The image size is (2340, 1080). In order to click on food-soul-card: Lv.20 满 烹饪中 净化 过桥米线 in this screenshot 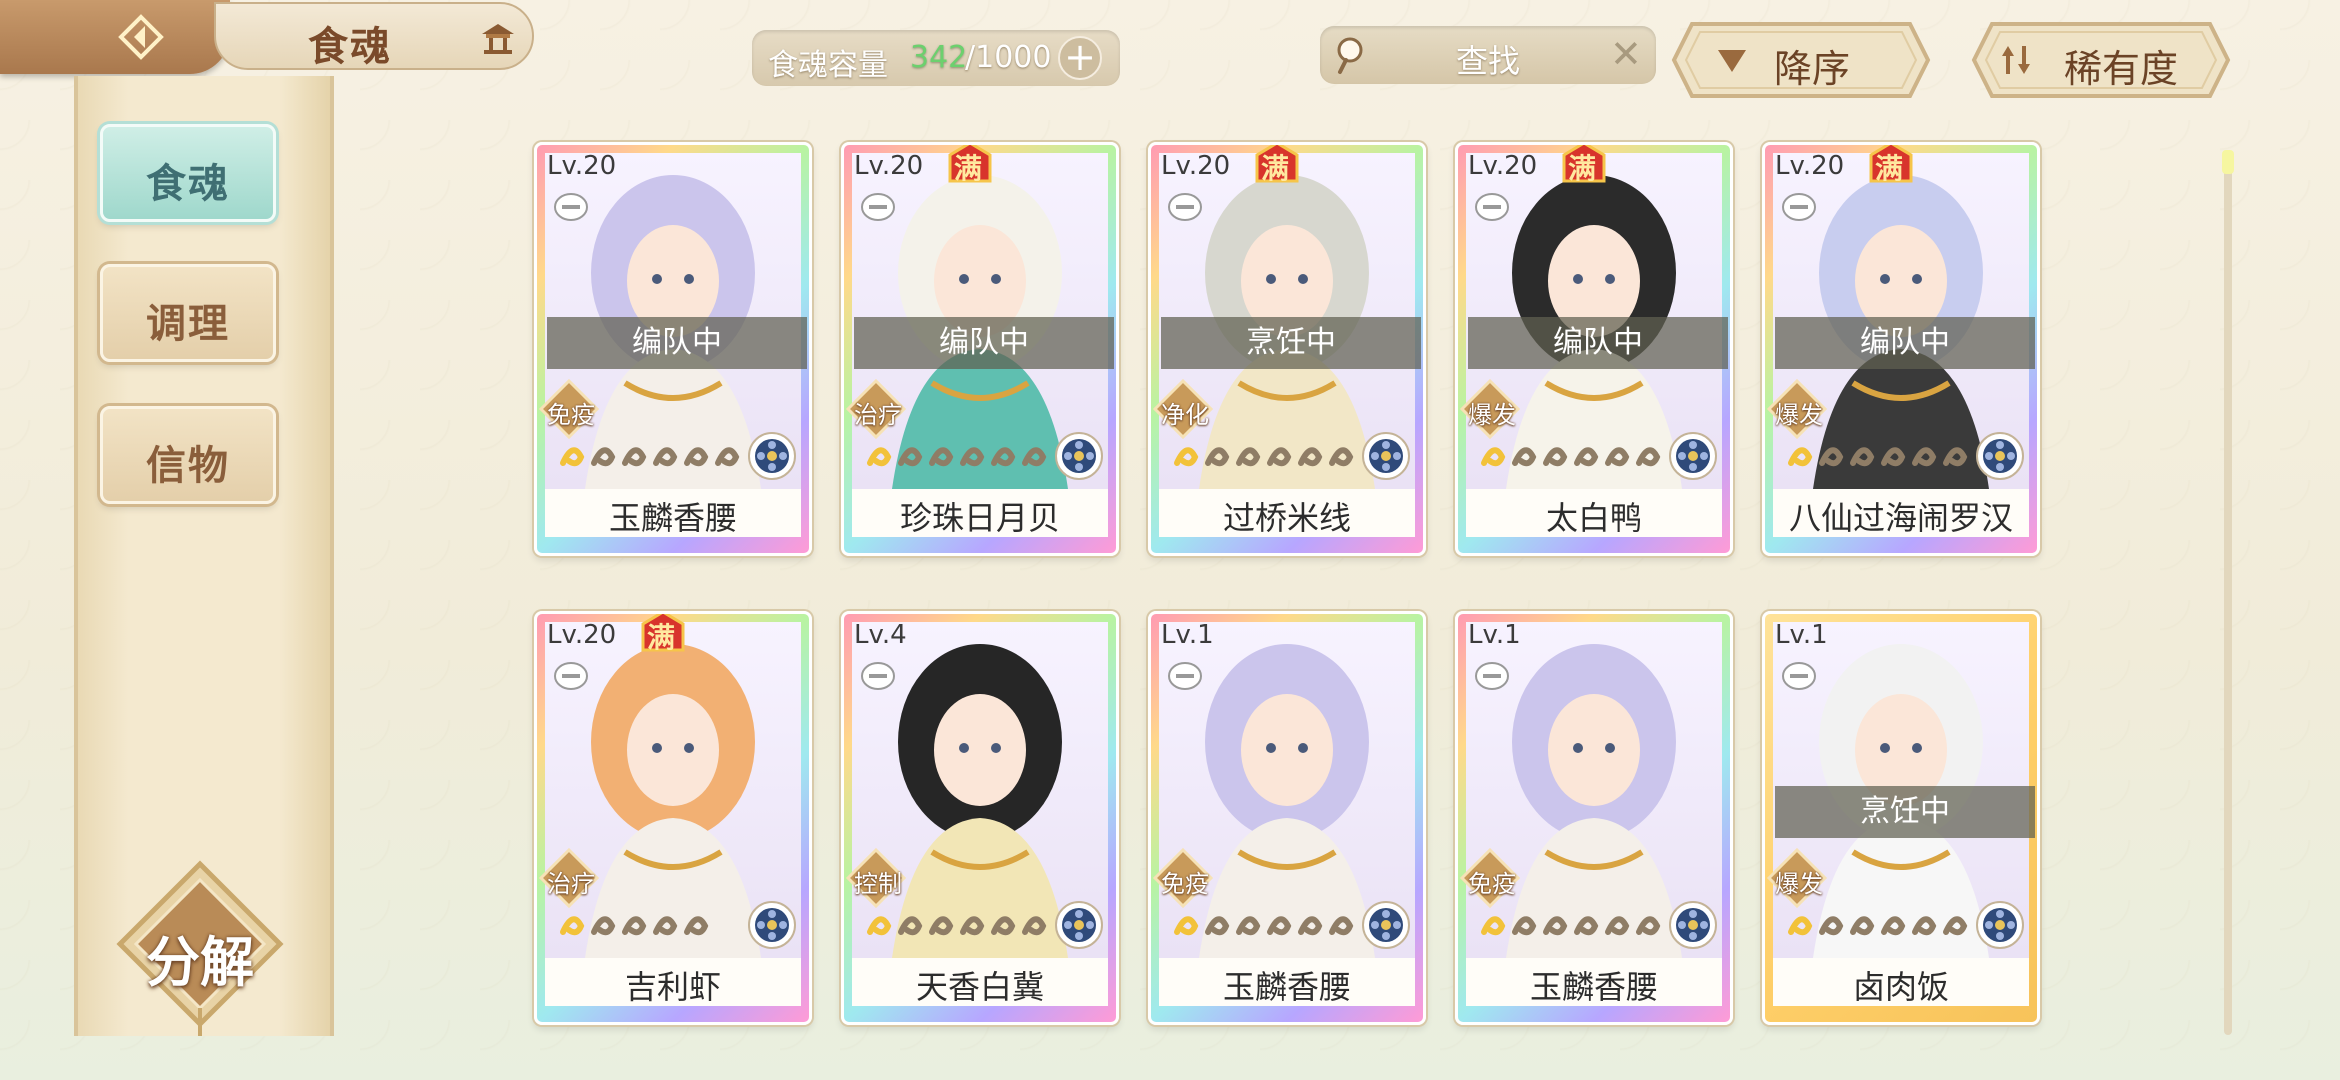, I will do `click(1287, 349)`.